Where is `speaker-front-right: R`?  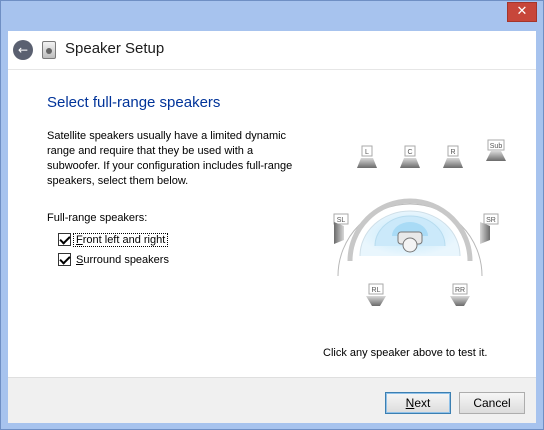
speaker-front-right: R is located at coordinates (453, 156).